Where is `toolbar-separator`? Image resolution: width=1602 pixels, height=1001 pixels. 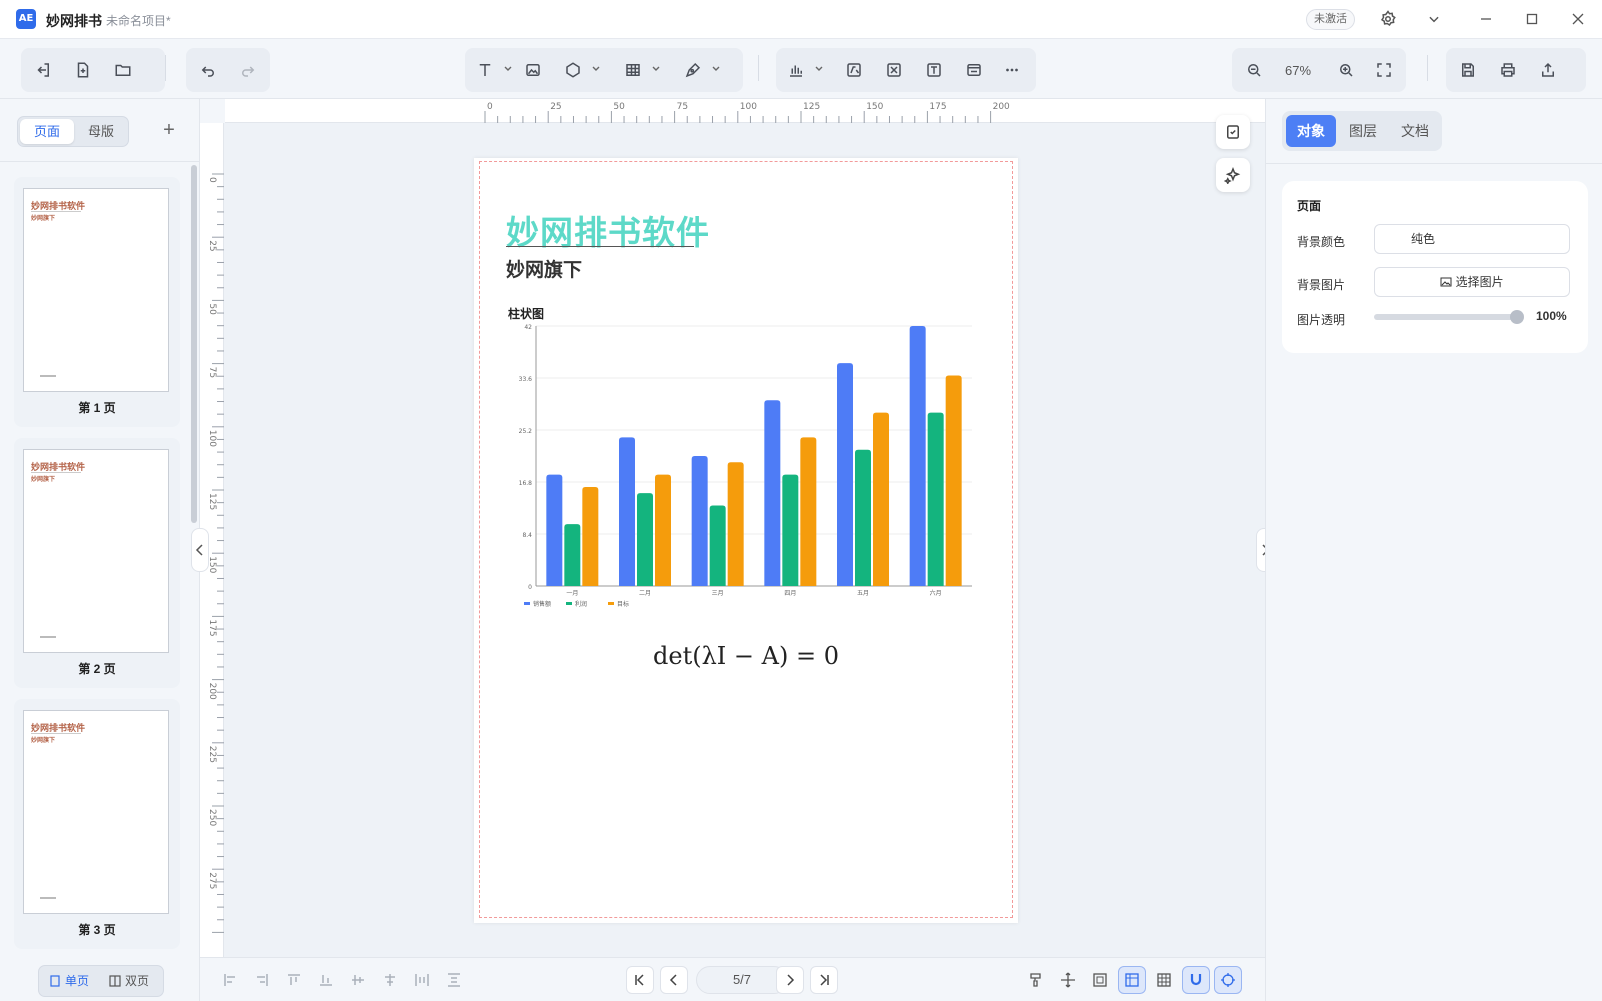
toolbar-separator is located at coordinates (758, 68).